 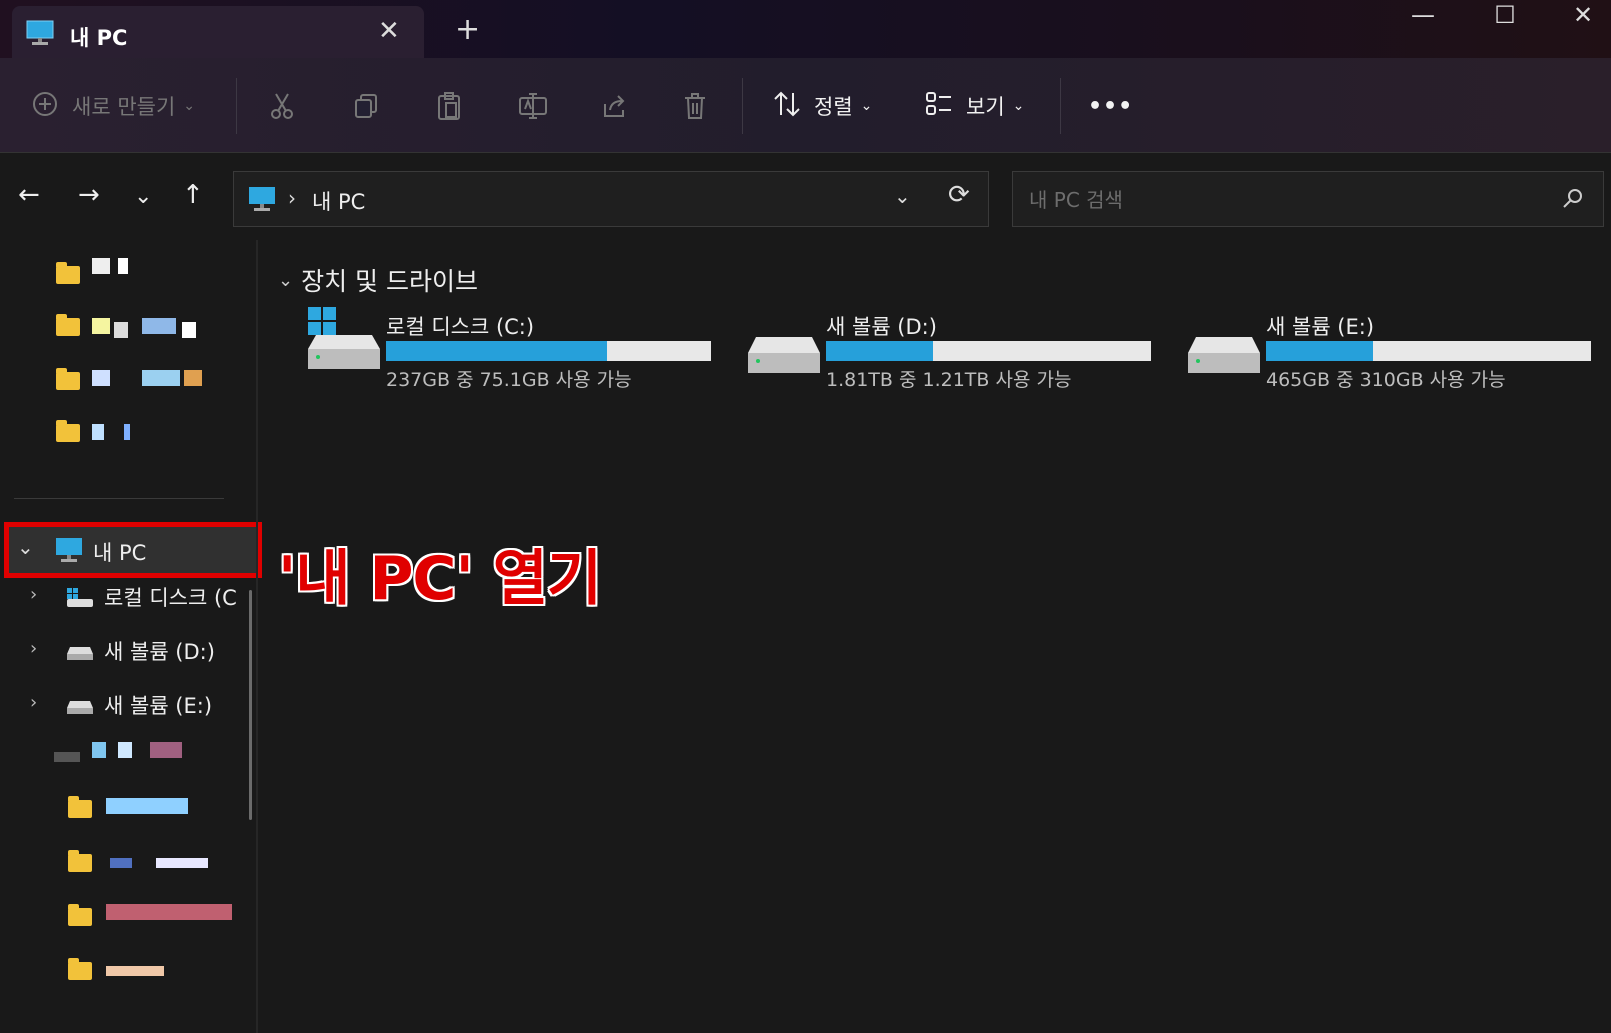 What do you see at coordinates (1423, 17) in the screenshot?
I see `minimize-icon: —` at bounding box center [1423, 17].